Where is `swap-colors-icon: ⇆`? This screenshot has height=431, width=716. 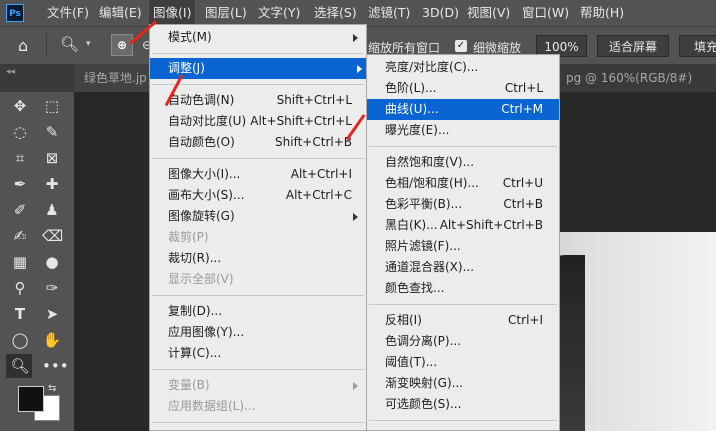
swap-colors-icon: ⇆ is located at coordinates (52, 388).